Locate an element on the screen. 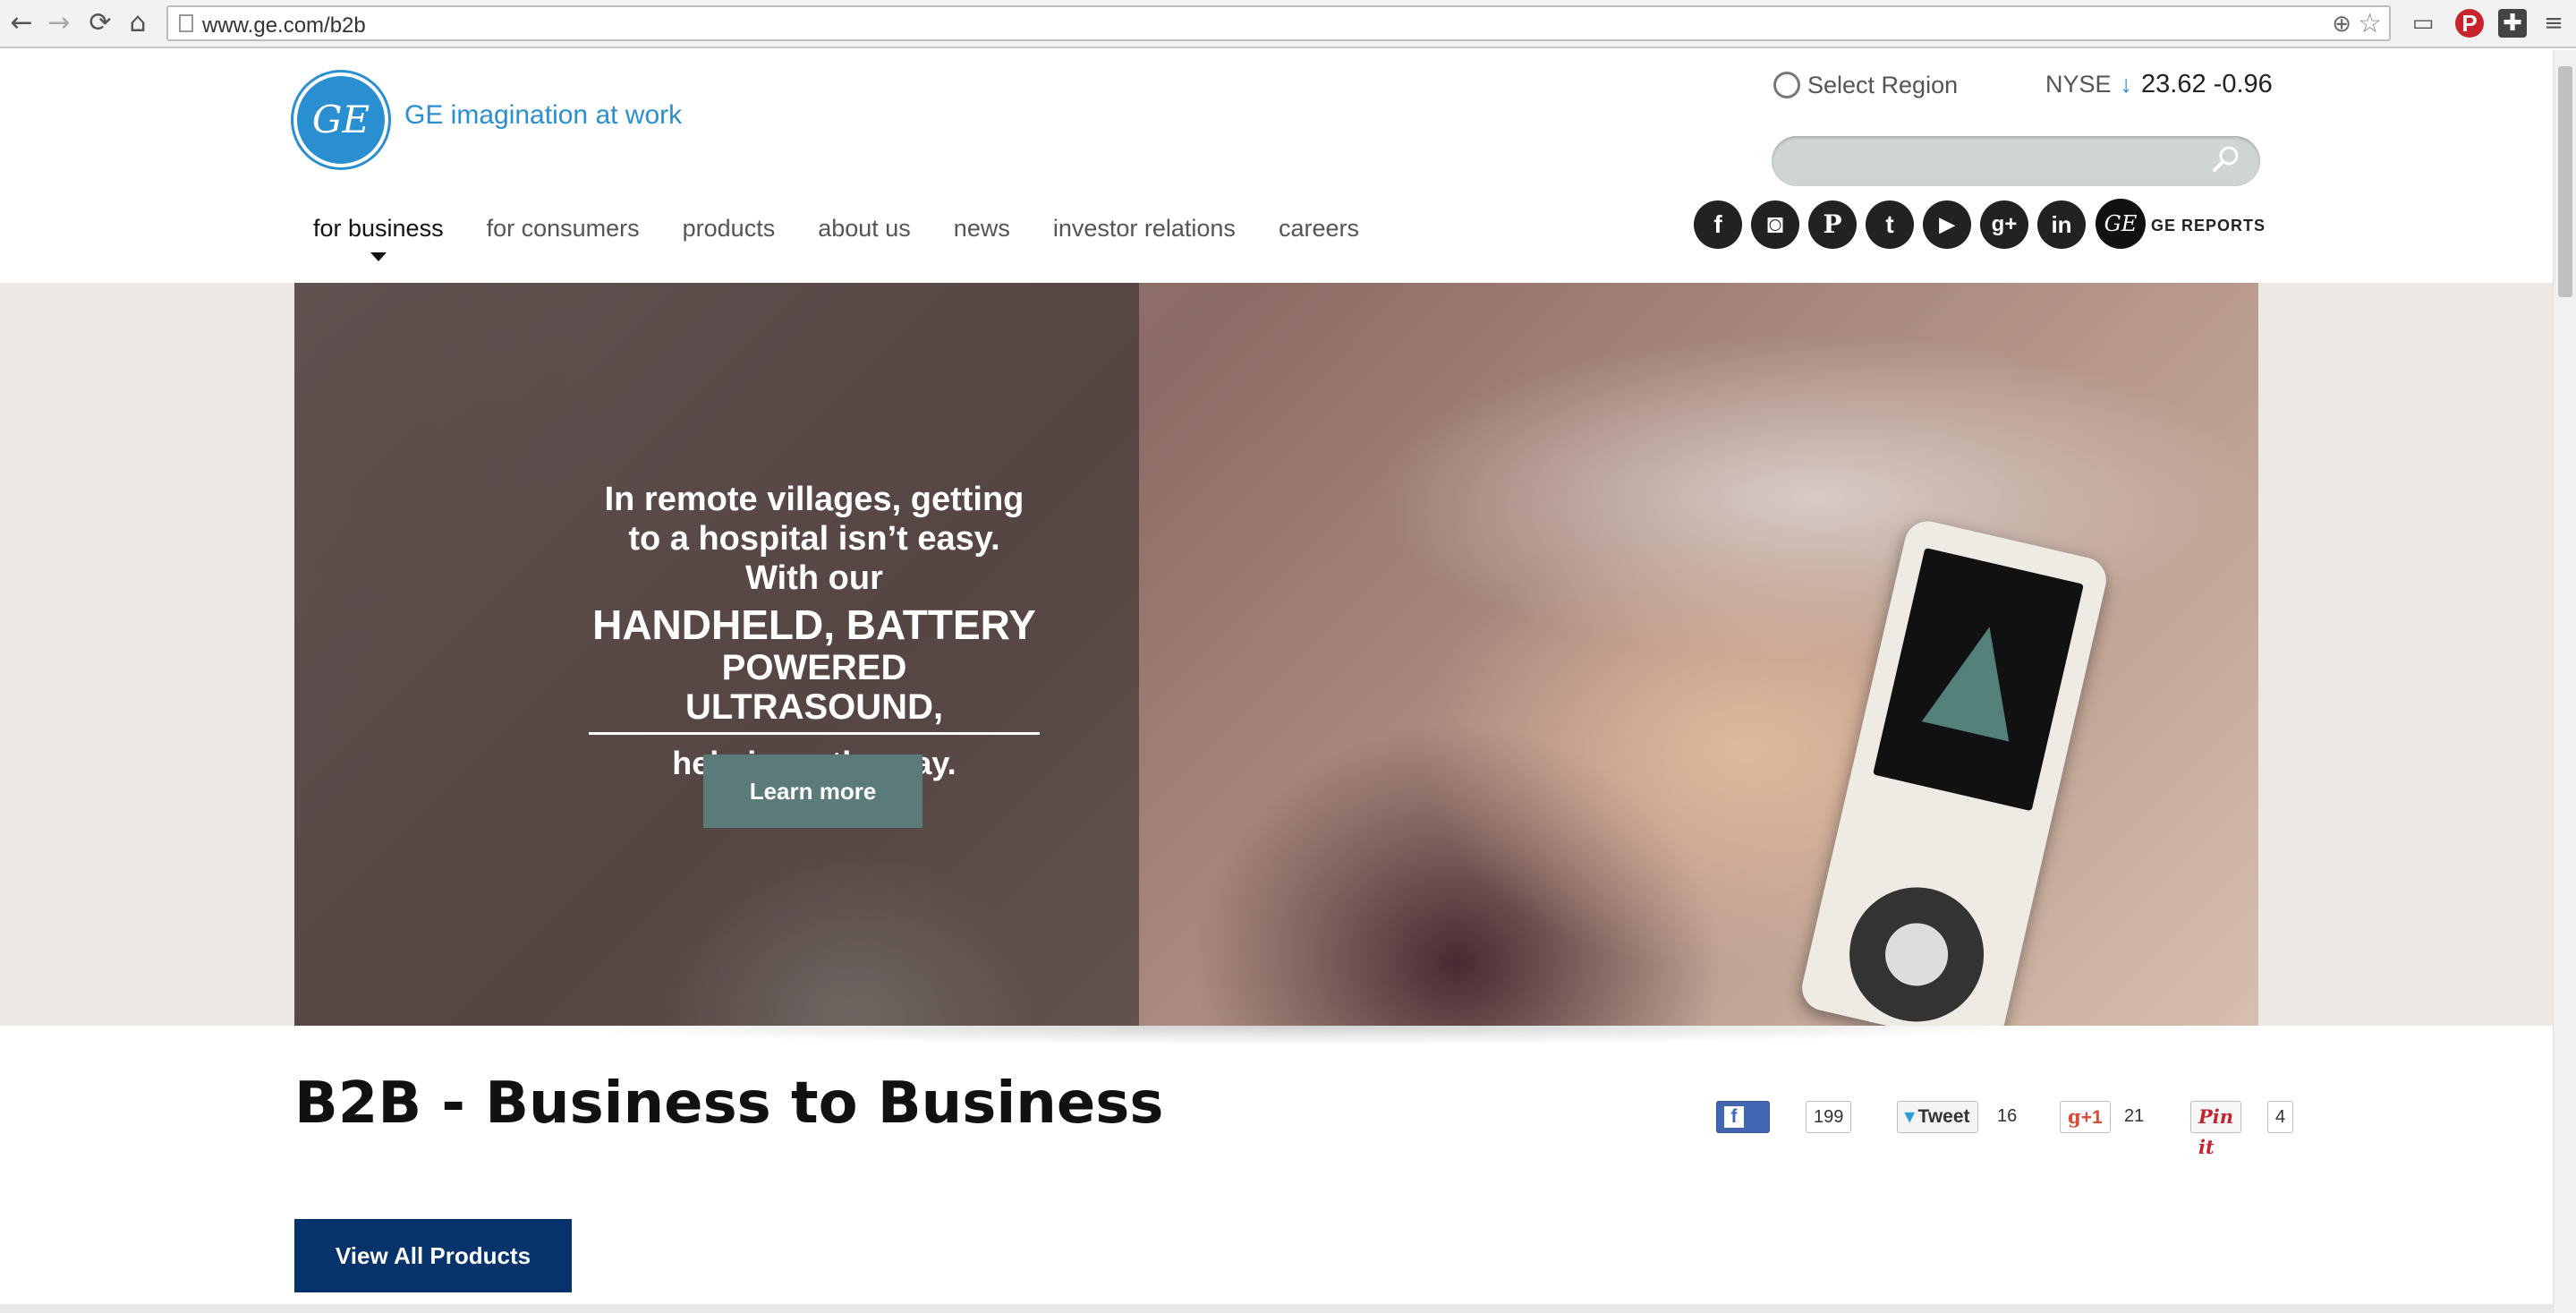 The image size is (2576, 1313). nav-products: products is located at coordinates (729, 229).